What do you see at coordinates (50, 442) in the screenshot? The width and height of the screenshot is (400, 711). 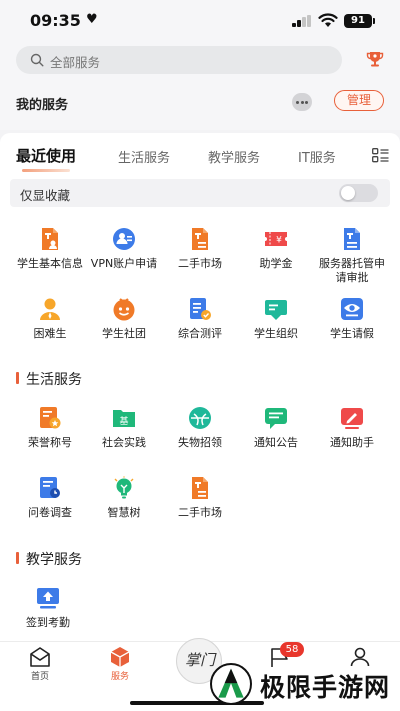 I see `service-label: 荣誉称号` at bounding box center [50, 442].